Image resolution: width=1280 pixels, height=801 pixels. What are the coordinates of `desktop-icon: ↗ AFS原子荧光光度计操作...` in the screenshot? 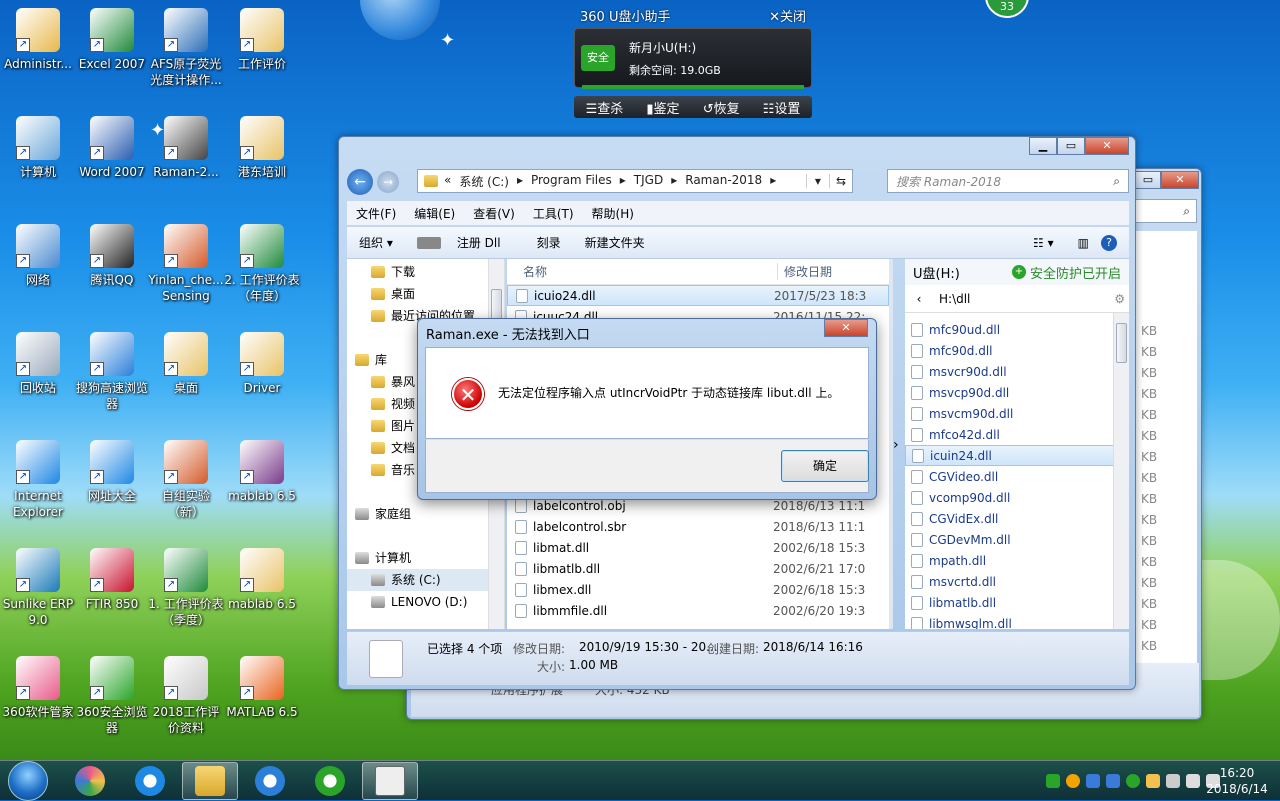 It's located at (186, 48).